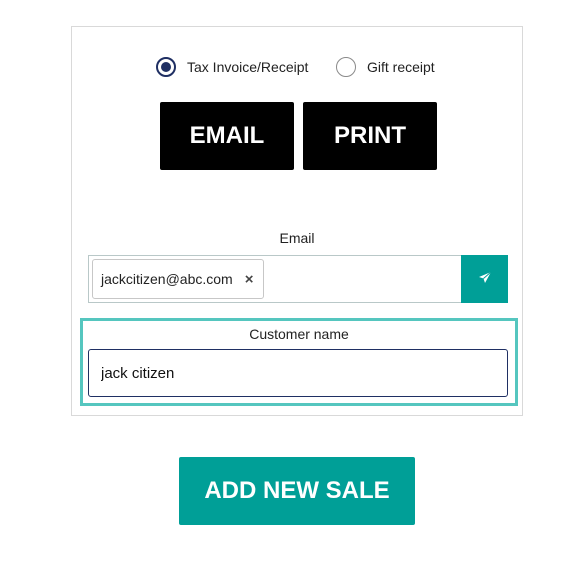 Image resolution: width=581 pixels, height=561 pixels. I want to click on paper-plane-icon, so click(485, 279).